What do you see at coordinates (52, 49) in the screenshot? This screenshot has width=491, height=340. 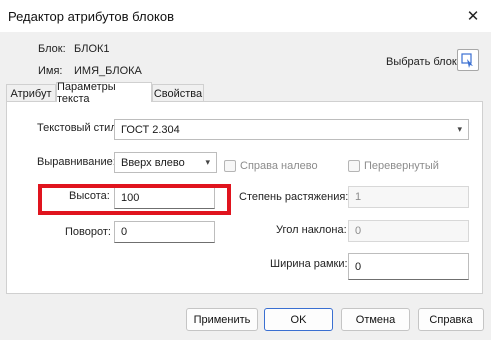 I see `block-label: Блок:` at bounding box center [52, 49].